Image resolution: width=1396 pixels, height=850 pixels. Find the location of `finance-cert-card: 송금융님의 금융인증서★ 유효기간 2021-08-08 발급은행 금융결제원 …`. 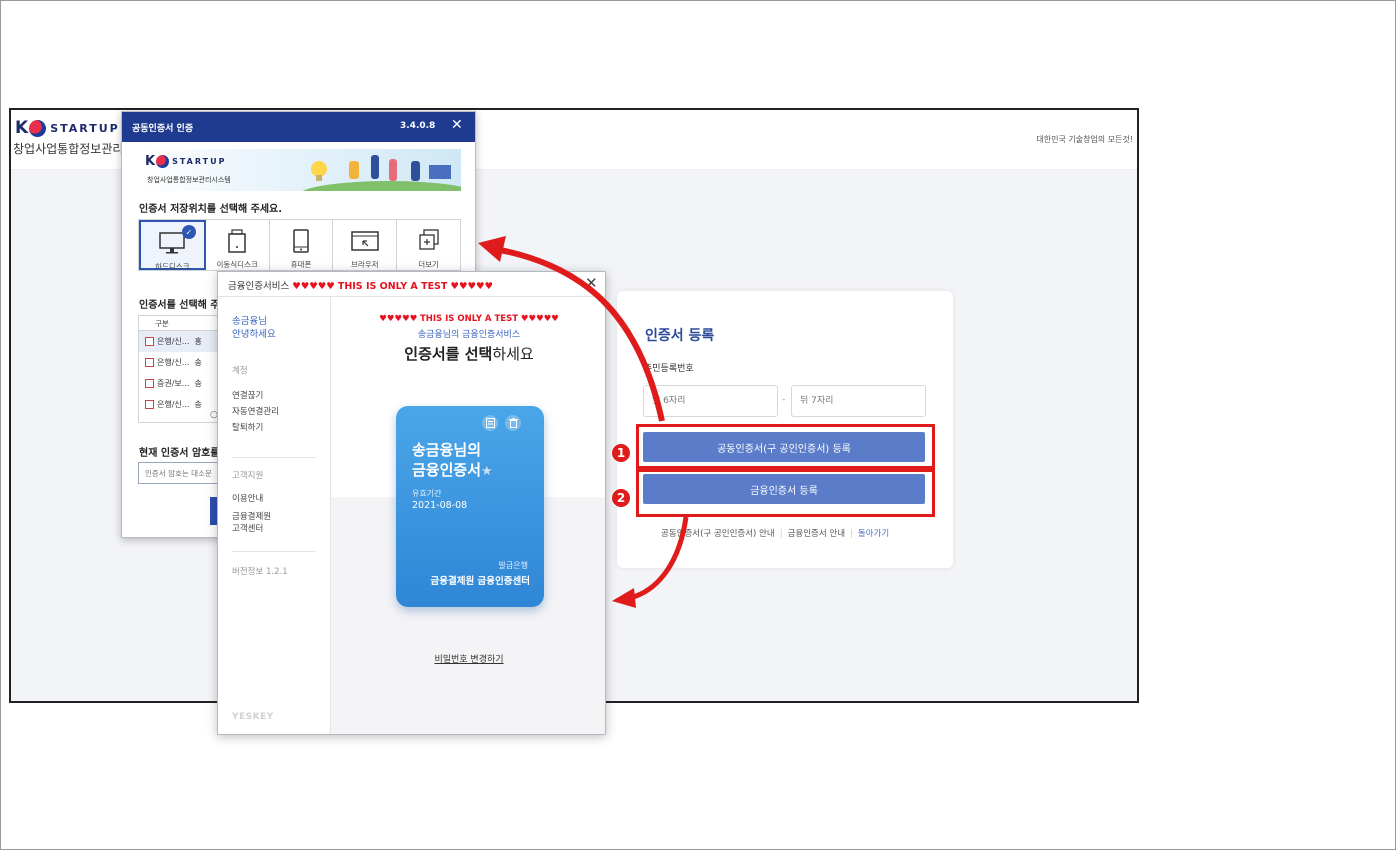

finance-cert-card: 송금융님의 금융인증서★ 유효기간 2021-08-08 발급은행 금융결제원 … is located at coordinates (470, 506).